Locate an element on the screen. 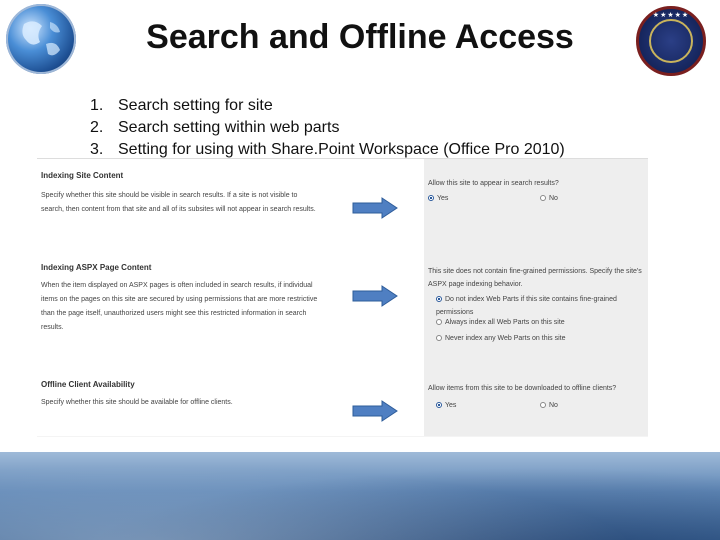 This screenshot has height=540, width=720. seal-ring is located at coordinates (671, 41).